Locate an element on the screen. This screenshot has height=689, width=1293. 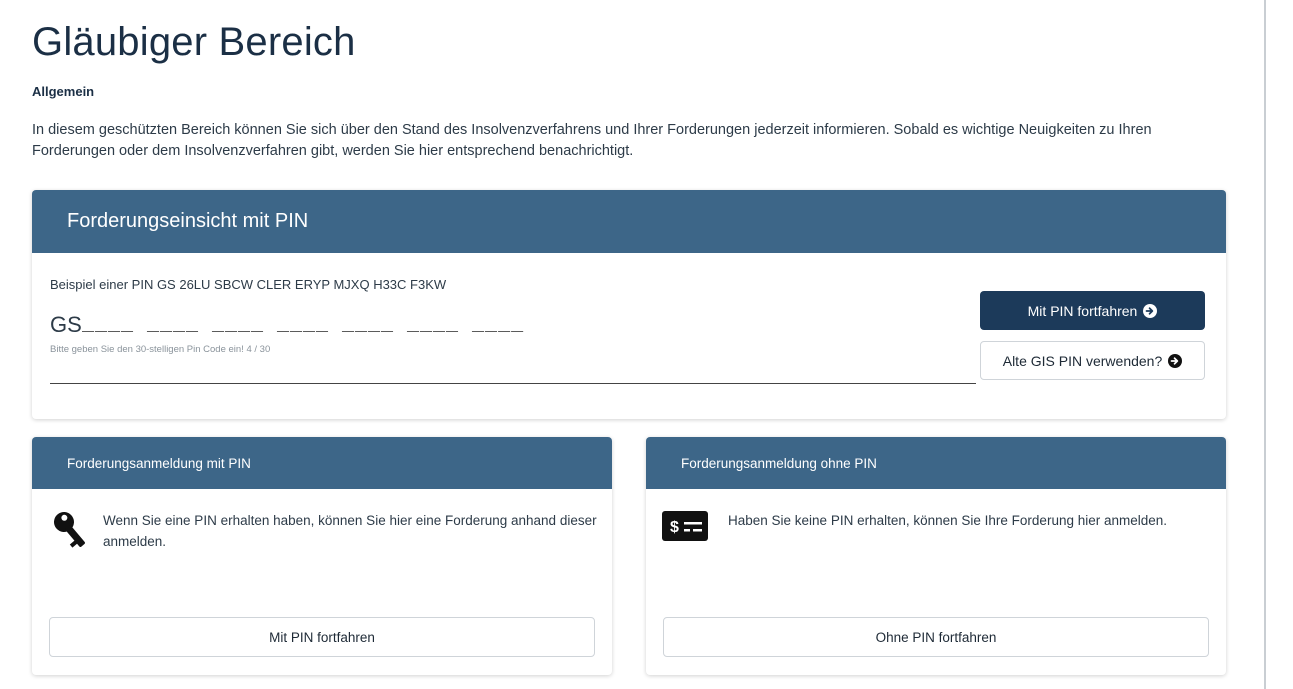
card-with-pin-title: Forderungsanmeldung mit PIN is located at coordinates (159, 463).